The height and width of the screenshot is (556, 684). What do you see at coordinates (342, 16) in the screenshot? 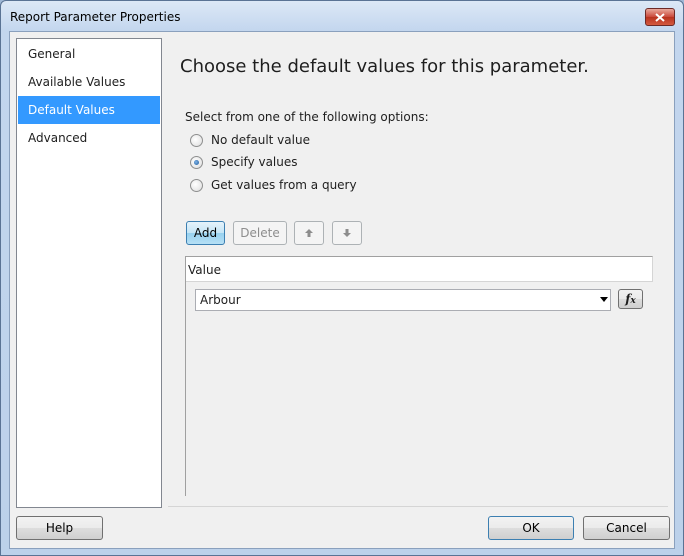
I see `title-bar: Report Parameter Properties` at bounding box center [342, 16].